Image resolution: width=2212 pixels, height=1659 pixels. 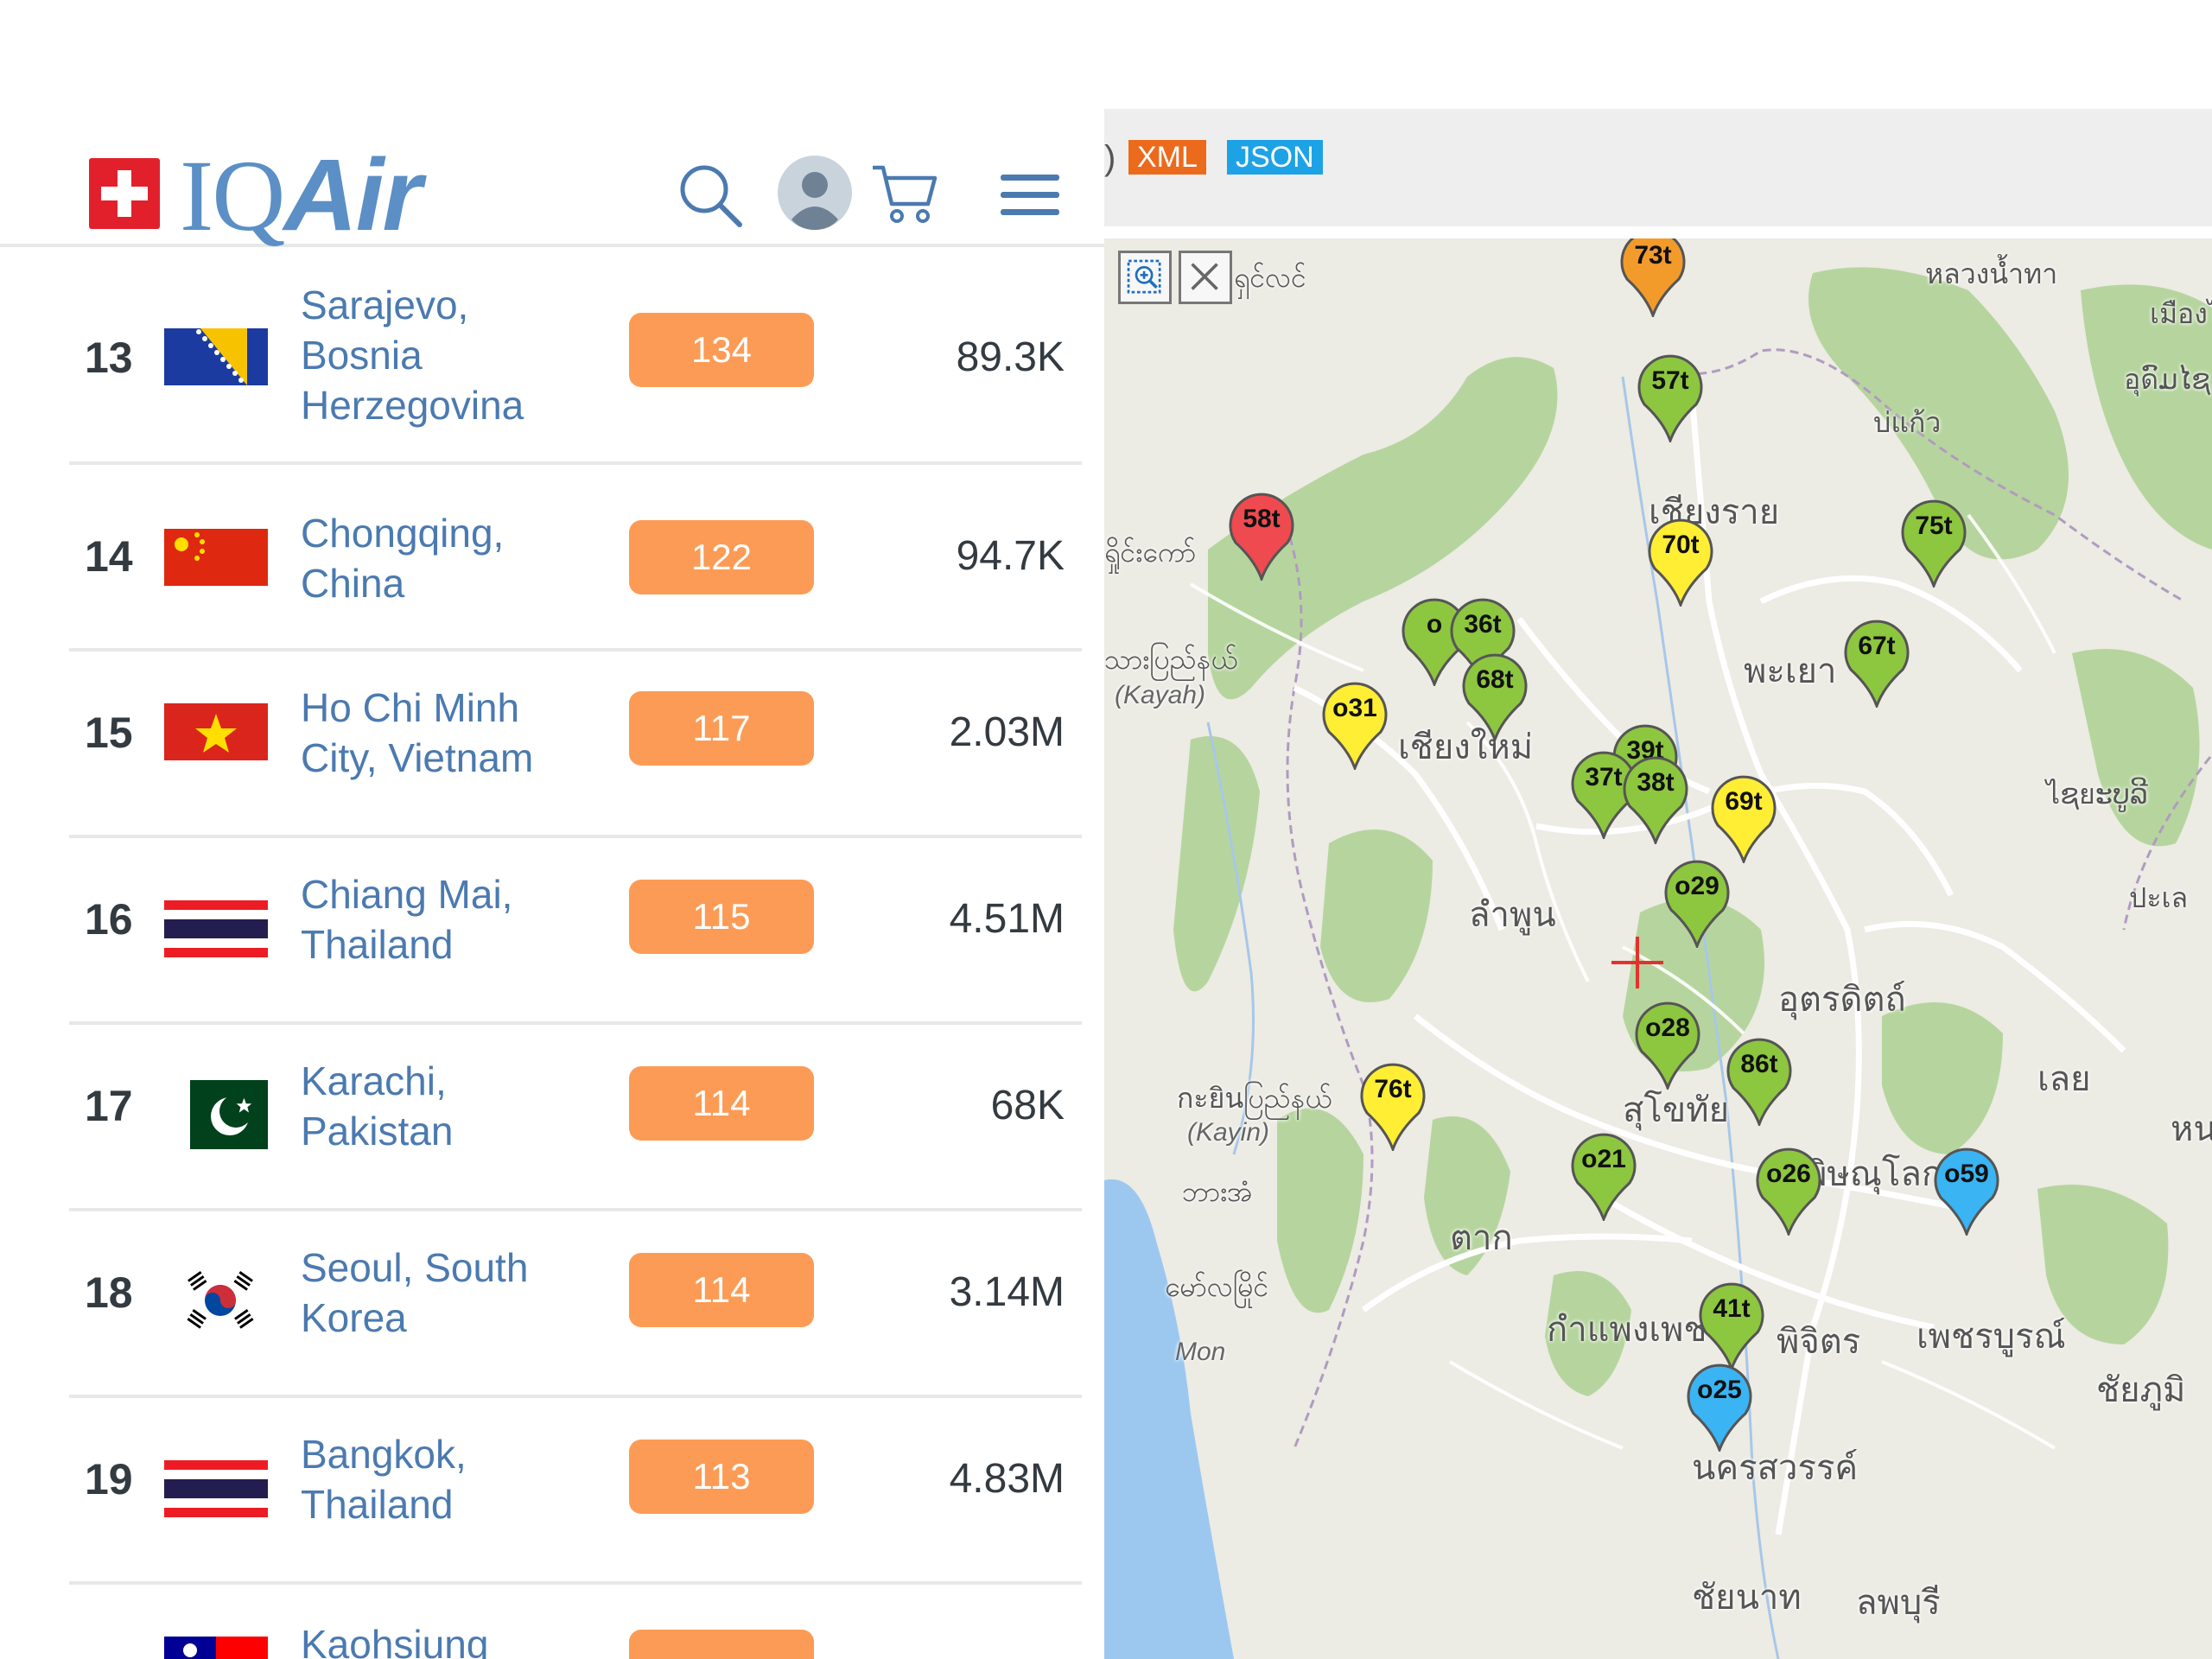 I want to click on cart-icon, so click(x=905, y=193).